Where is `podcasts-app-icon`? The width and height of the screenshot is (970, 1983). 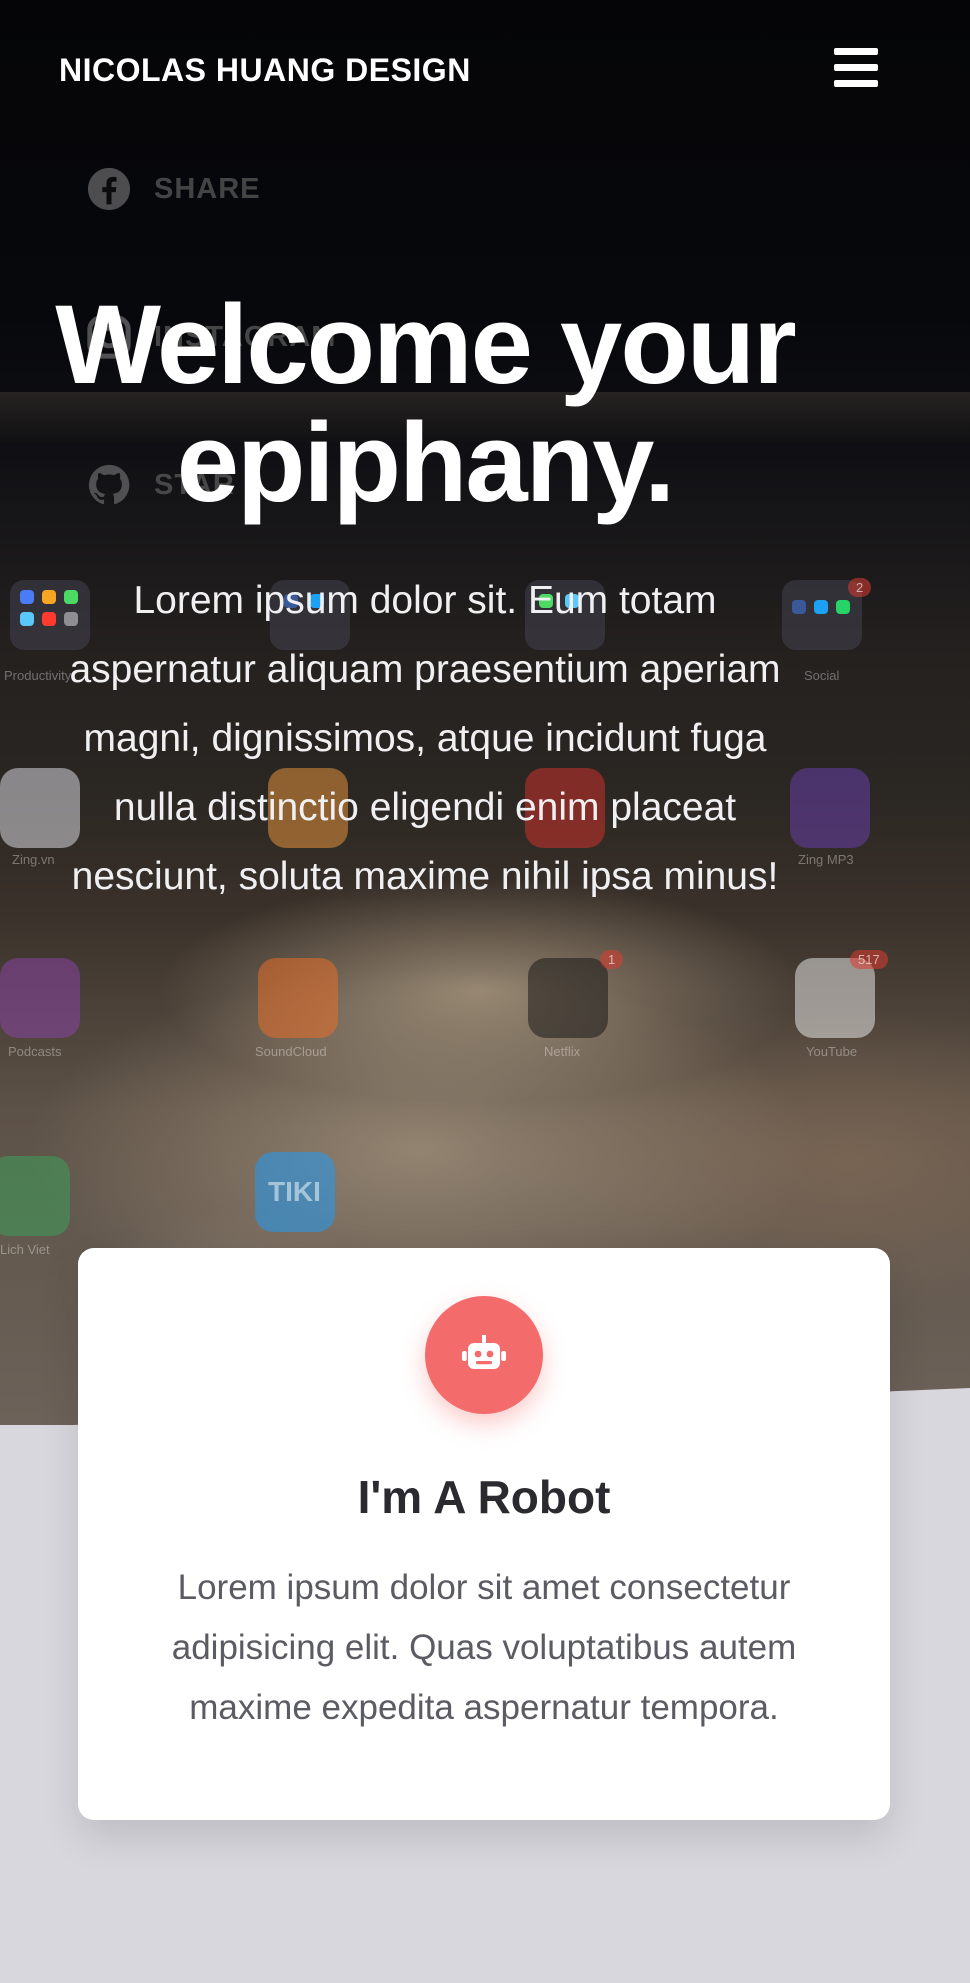
podcasts-app-icon is located at coordinates (40, 998).